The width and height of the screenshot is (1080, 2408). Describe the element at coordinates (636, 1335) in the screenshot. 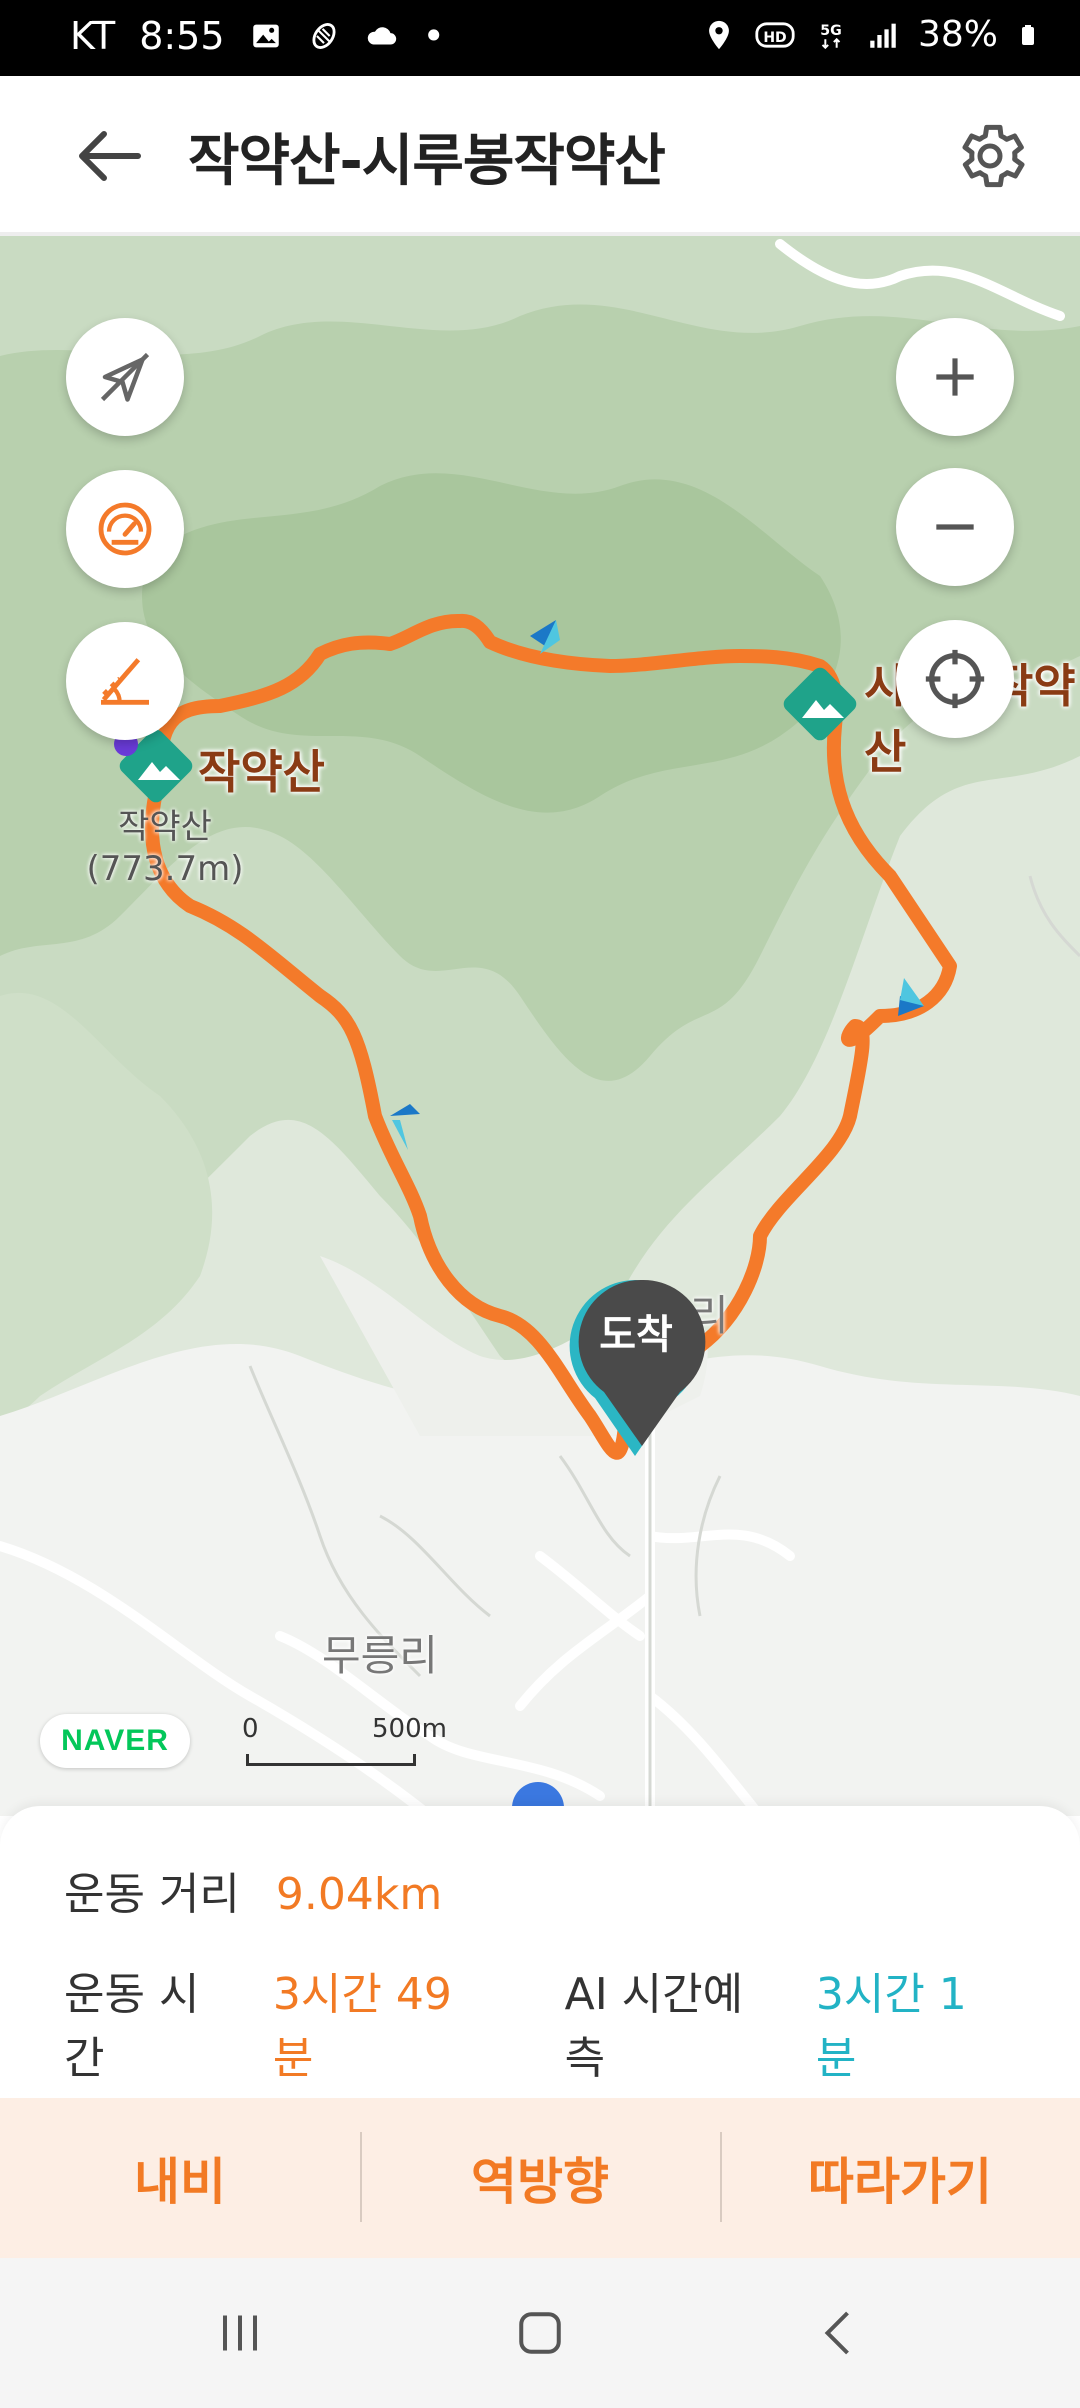

I see `arrival-label: 도착` at that location.